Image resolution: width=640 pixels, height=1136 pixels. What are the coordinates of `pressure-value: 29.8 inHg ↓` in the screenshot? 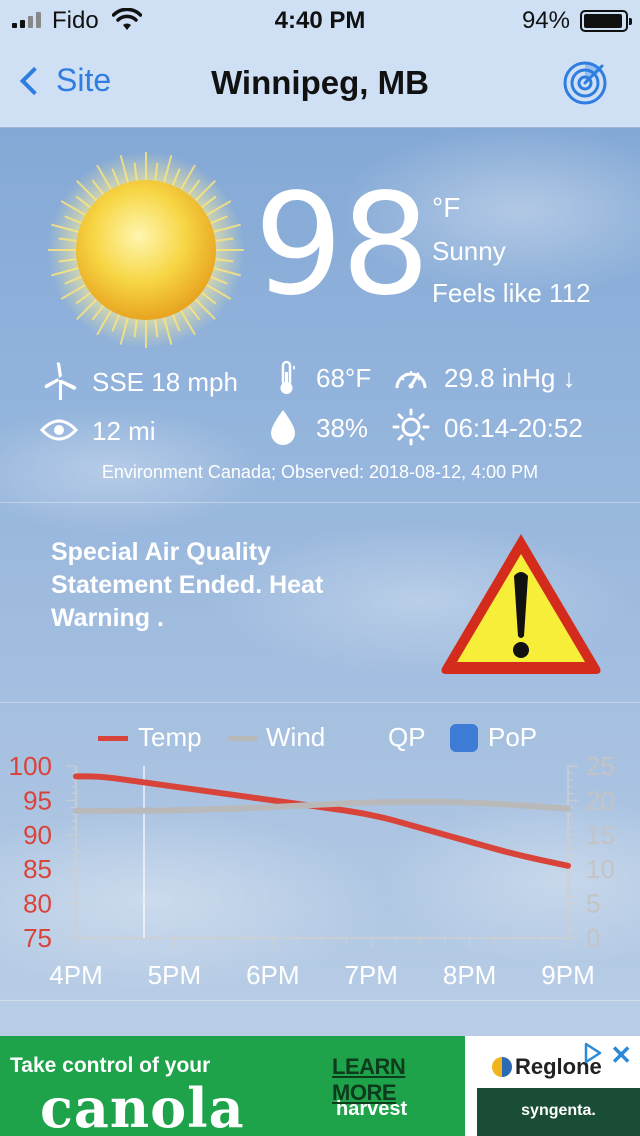 It's located at (510, 378).